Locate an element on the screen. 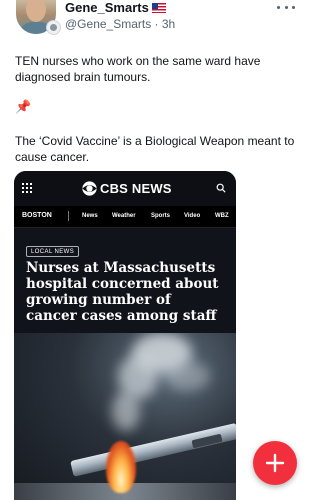 The image size is (320, 500). pushpin-icon: 📌 is located at coordinates (23, 106).